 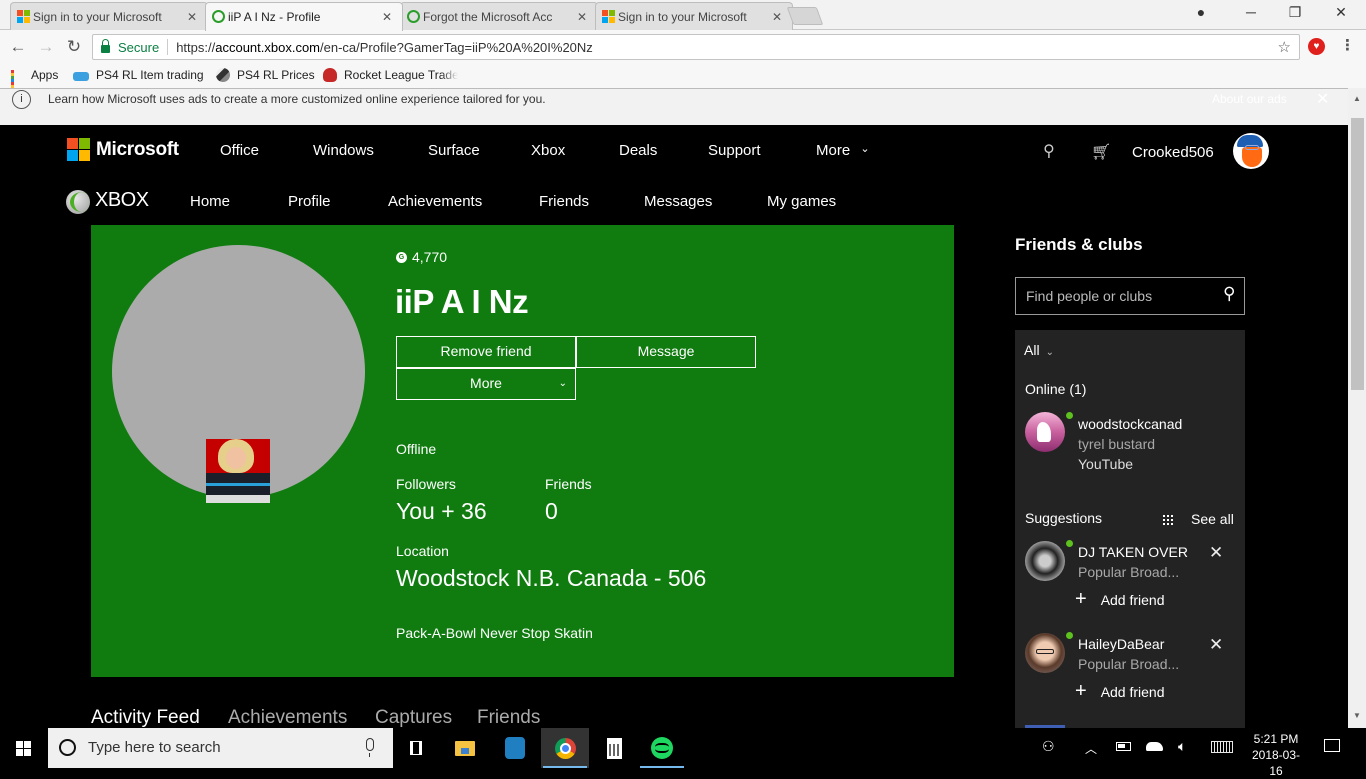 I want to click on scrollbar-thumb, so click(x=1357, y=254).